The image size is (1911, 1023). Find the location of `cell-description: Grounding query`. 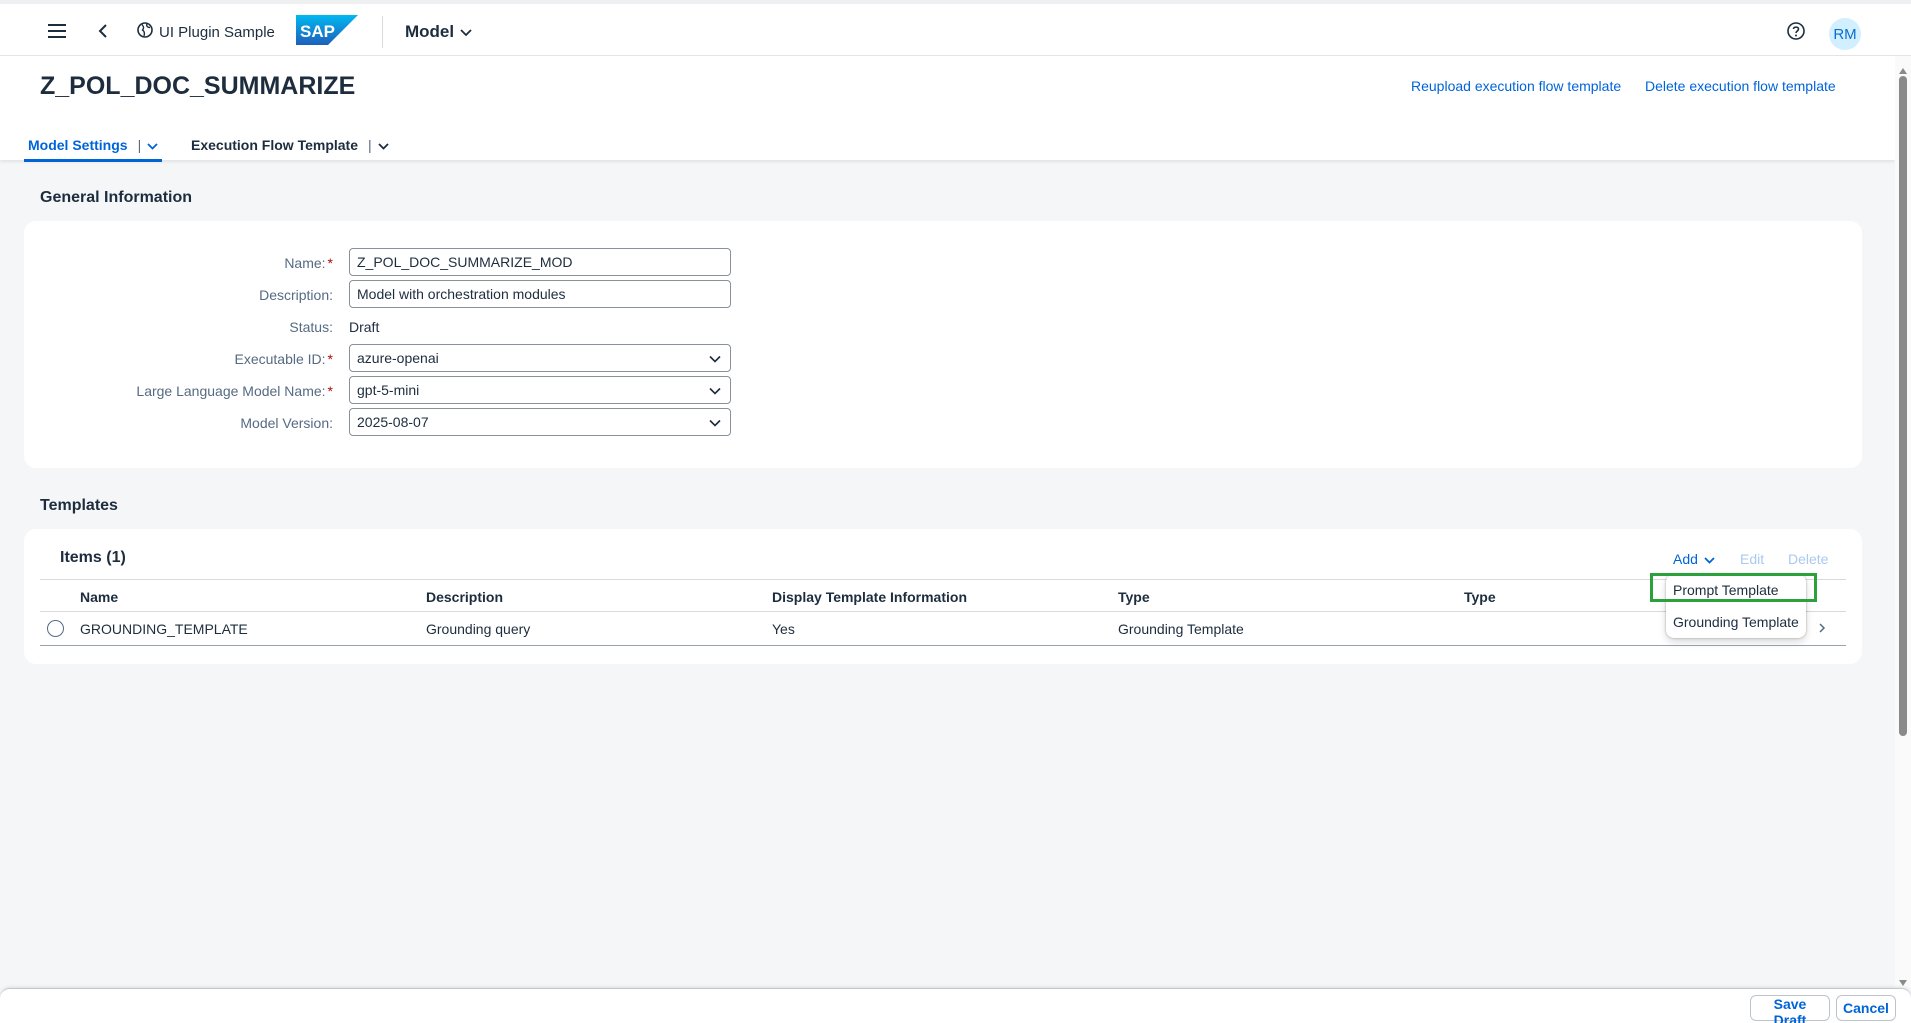

cell-description: Grounding query is located at coordinates (478, 629).